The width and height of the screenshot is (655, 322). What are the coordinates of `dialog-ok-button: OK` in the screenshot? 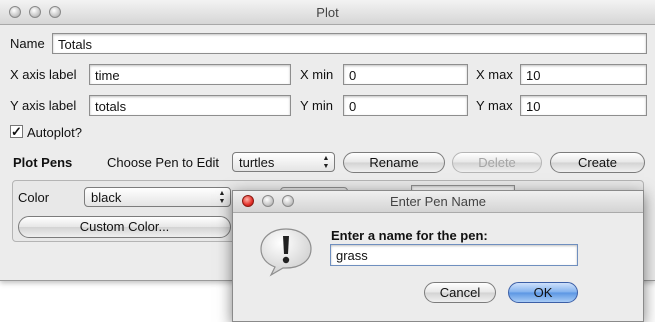 It's located at (543, 292).